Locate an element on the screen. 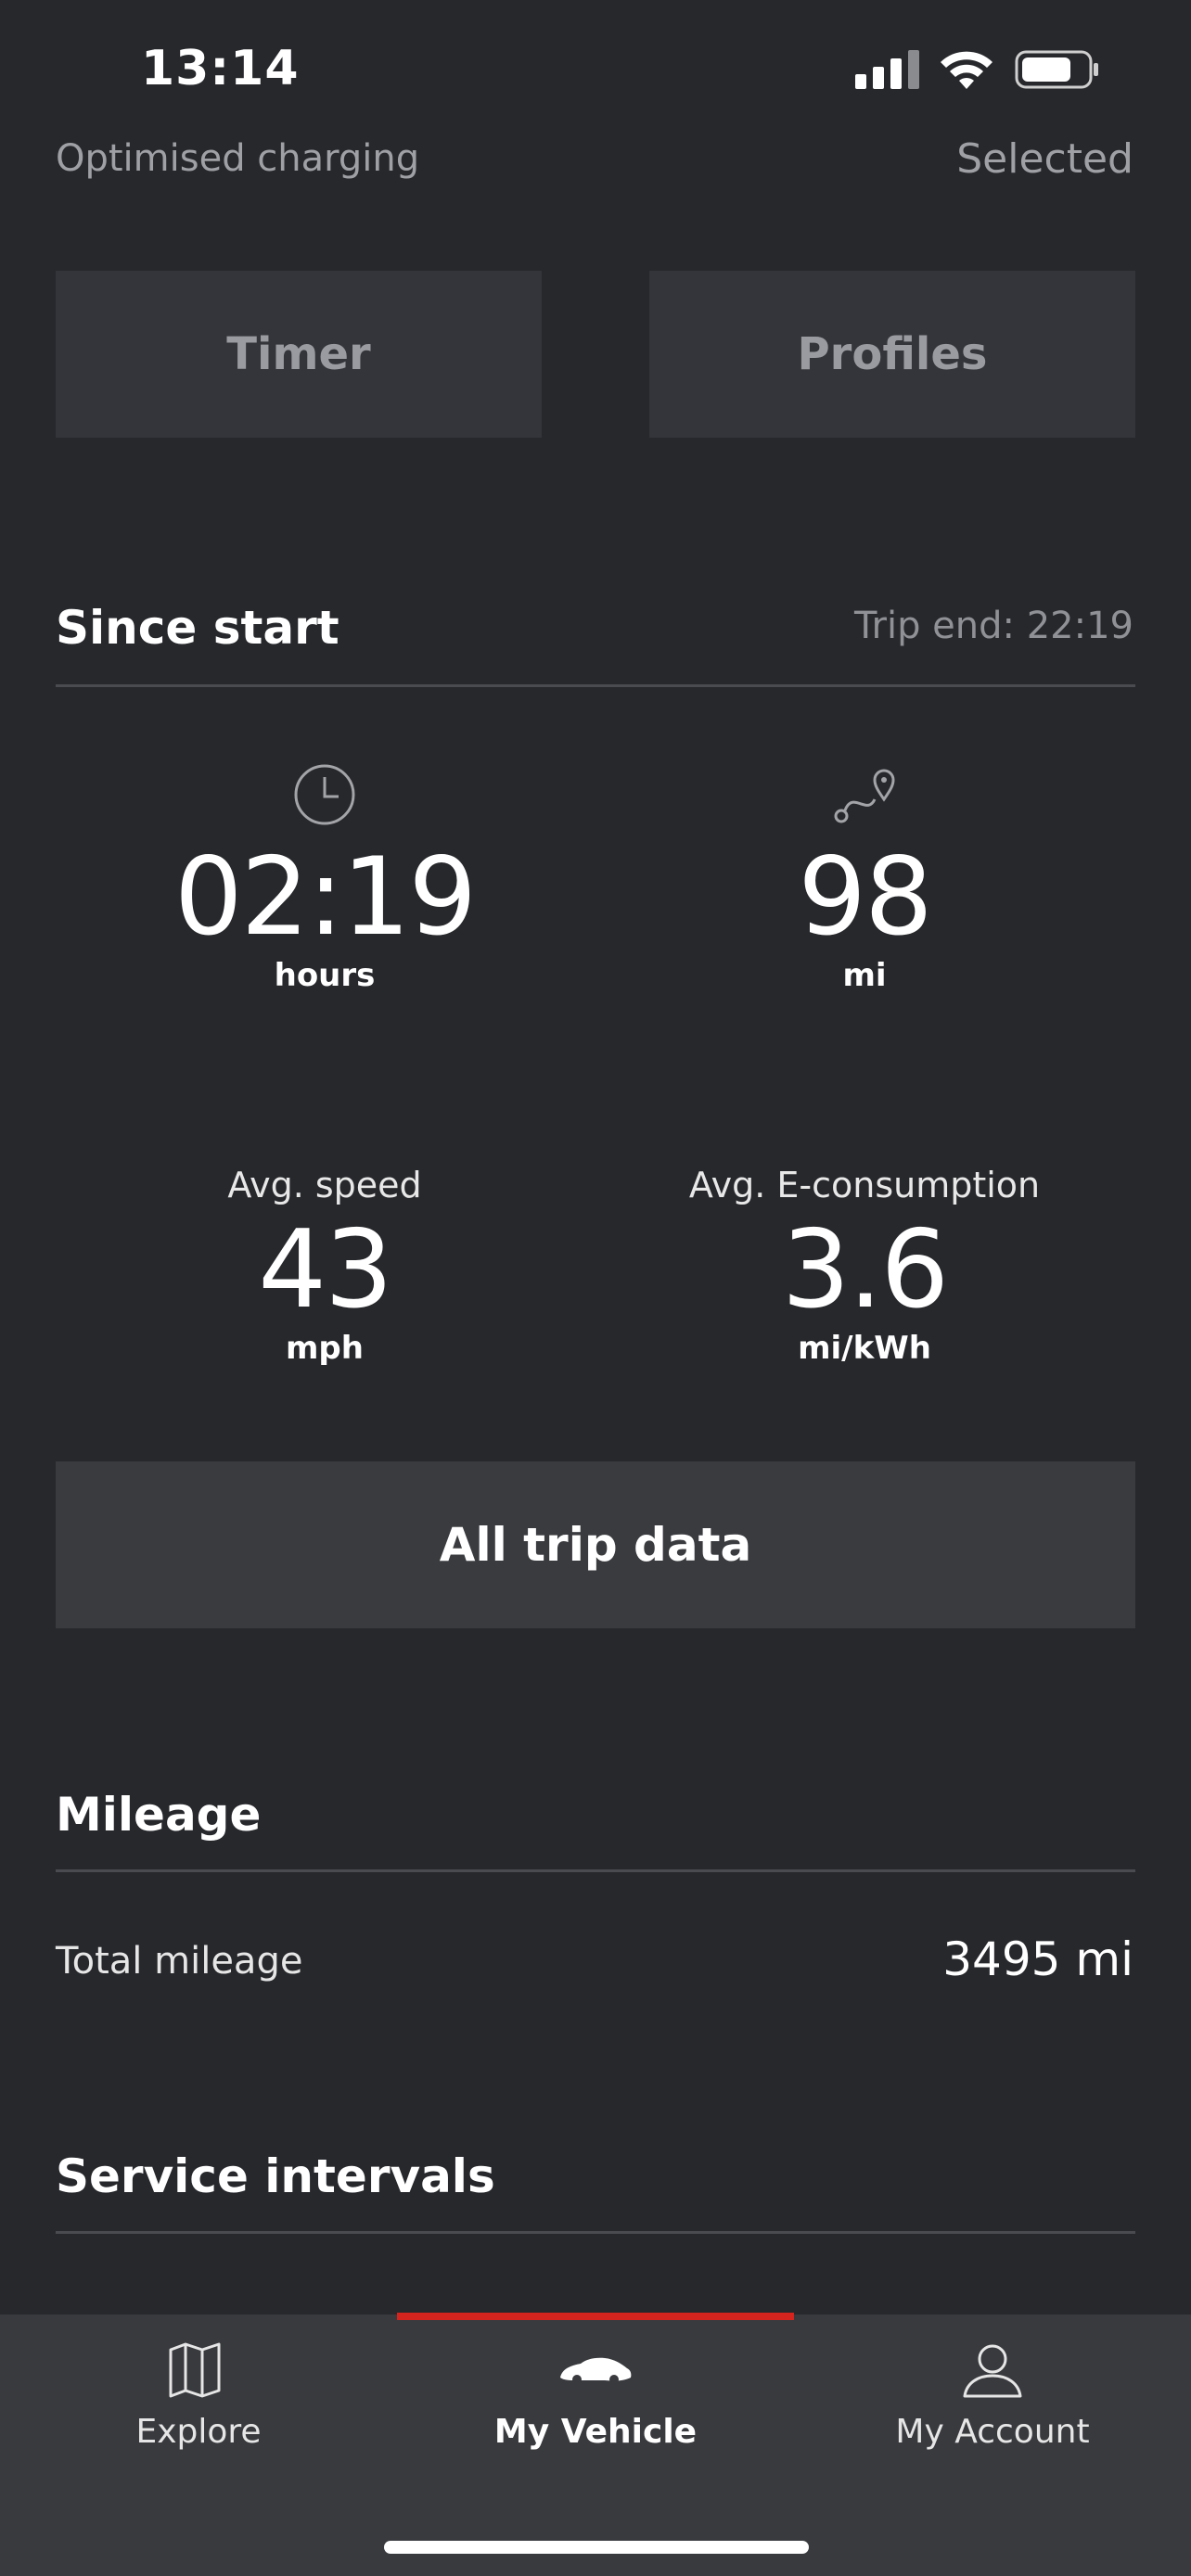  duration-unit: hours is located at coordinates (325, 976).